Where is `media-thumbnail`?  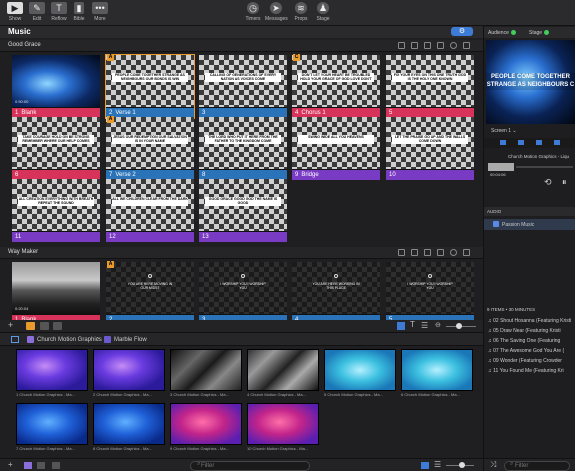
media-thumbnail is located at coordinates (206, 370).